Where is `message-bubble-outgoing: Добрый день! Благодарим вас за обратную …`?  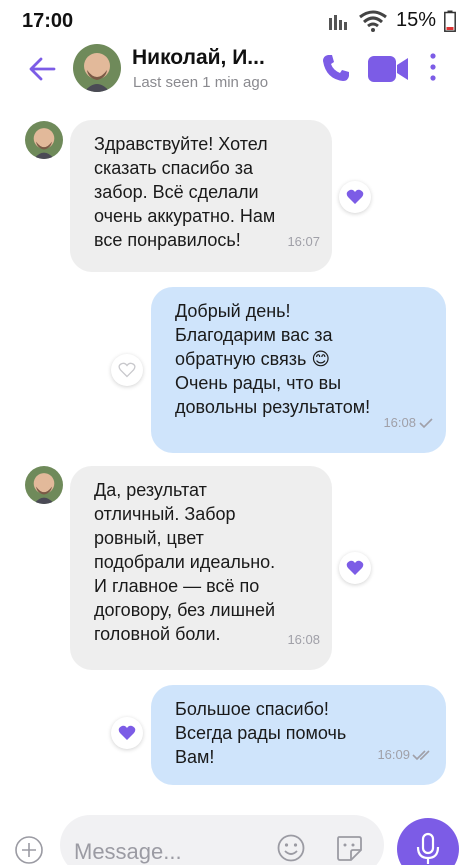
message-bubble-outgoing: Добрый день! Благодарим вас за обратную … is located at coordinates (298, 370).